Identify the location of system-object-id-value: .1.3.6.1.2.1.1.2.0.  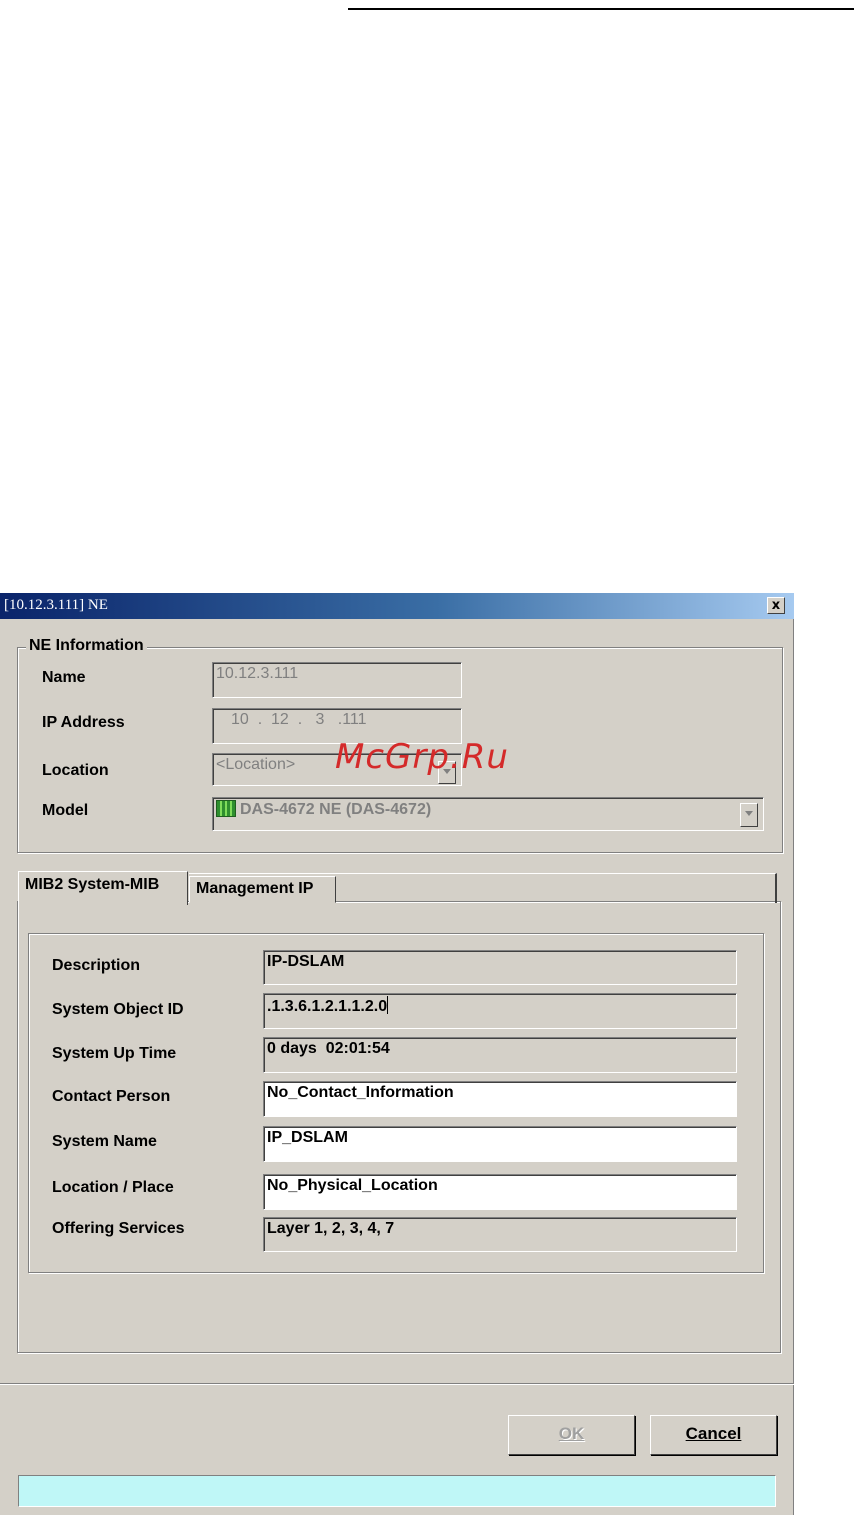
(327, 1006).